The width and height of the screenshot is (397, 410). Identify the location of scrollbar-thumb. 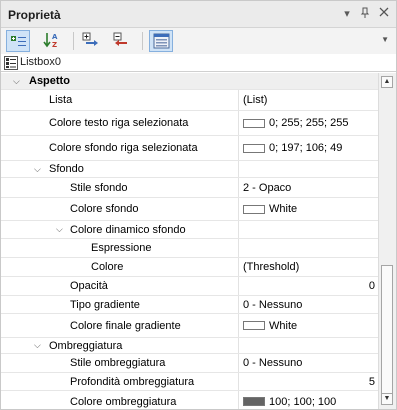
(387, 330).